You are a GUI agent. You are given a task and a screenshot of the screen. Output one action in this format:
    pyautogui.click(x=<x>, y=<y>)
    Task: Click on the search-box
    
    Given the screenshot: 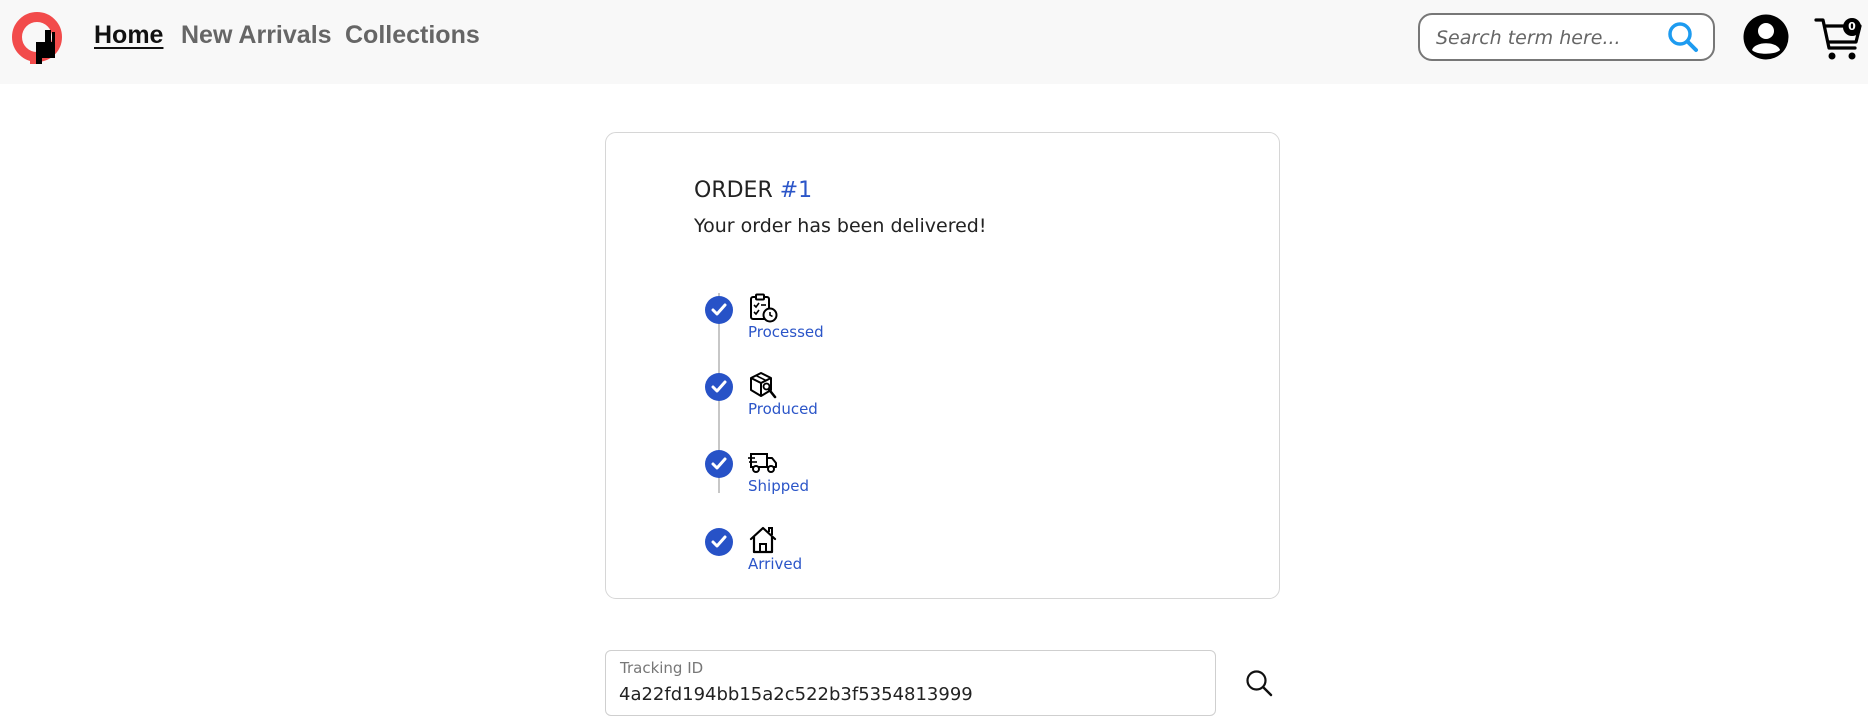 What is the action you would take?
    pyautogui.click(x=1566, y=37)
    